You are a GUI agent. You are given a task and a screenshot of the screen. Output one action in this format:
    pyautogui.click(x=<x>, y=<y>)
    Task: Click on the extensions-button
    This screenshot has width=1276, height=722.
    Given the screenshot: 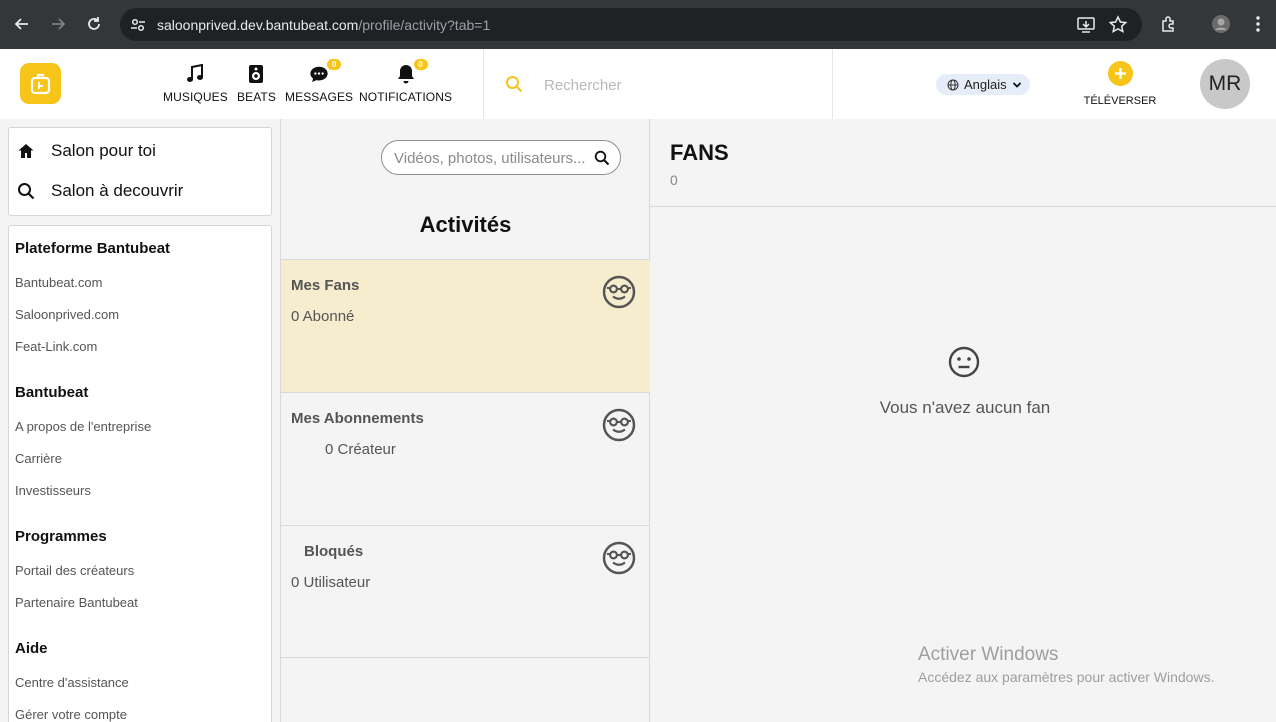 What is the action you would take?
    pyautogui.click(x=1169, y=24)
    